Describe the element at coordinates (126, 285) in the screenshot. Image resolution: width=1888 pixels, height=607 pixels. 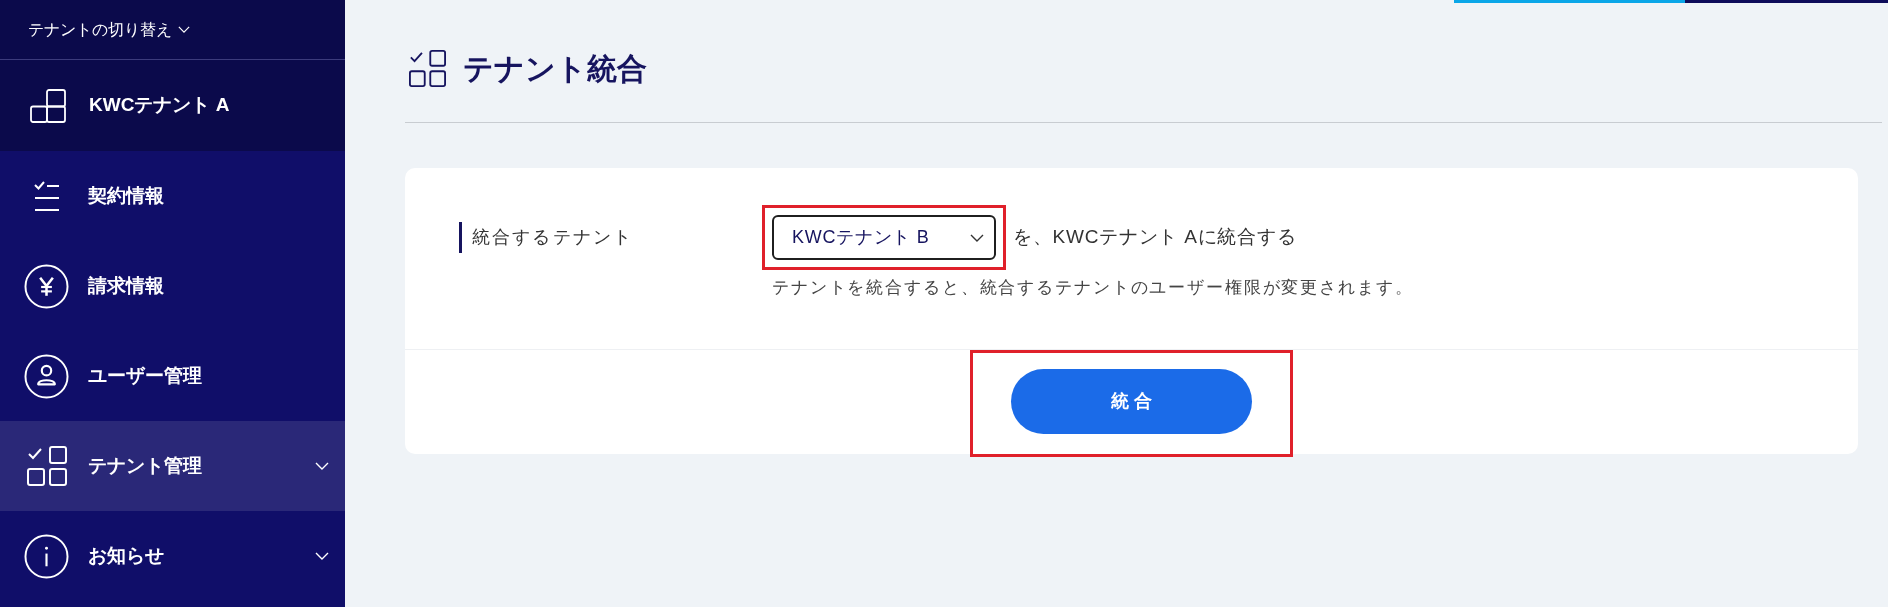
I see `nav-label: 請求情報` at that location.